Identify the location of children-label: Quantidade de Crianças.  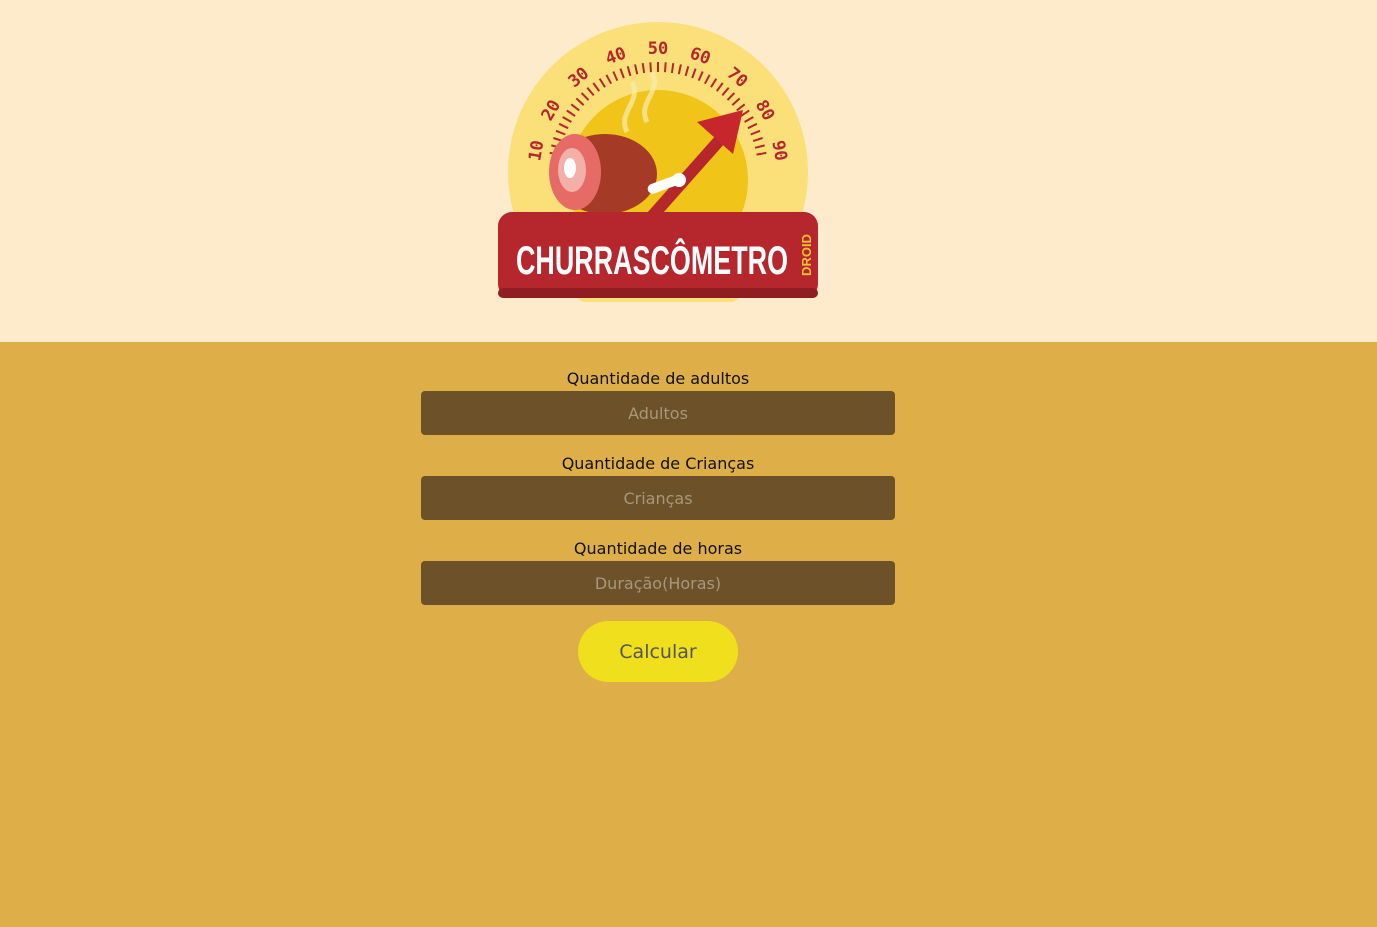
(658, 463).